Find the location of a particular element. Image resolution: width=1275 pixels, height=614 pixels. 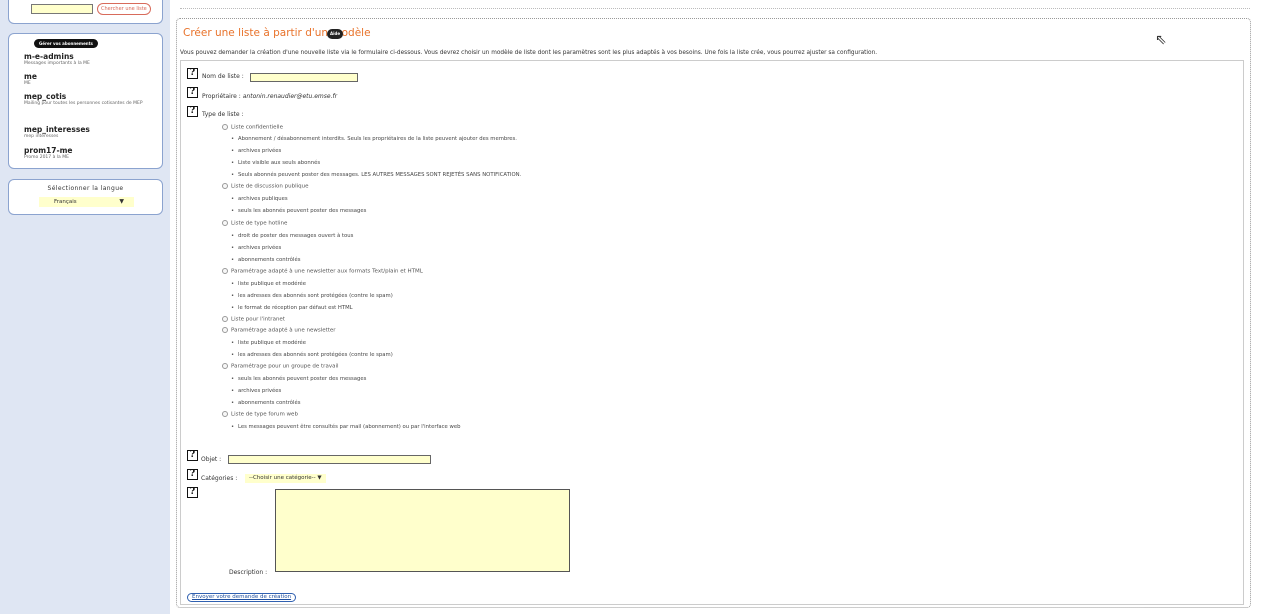

language-box: Sélectionner la langue Français ▼ is located at coordinates (85, 197).